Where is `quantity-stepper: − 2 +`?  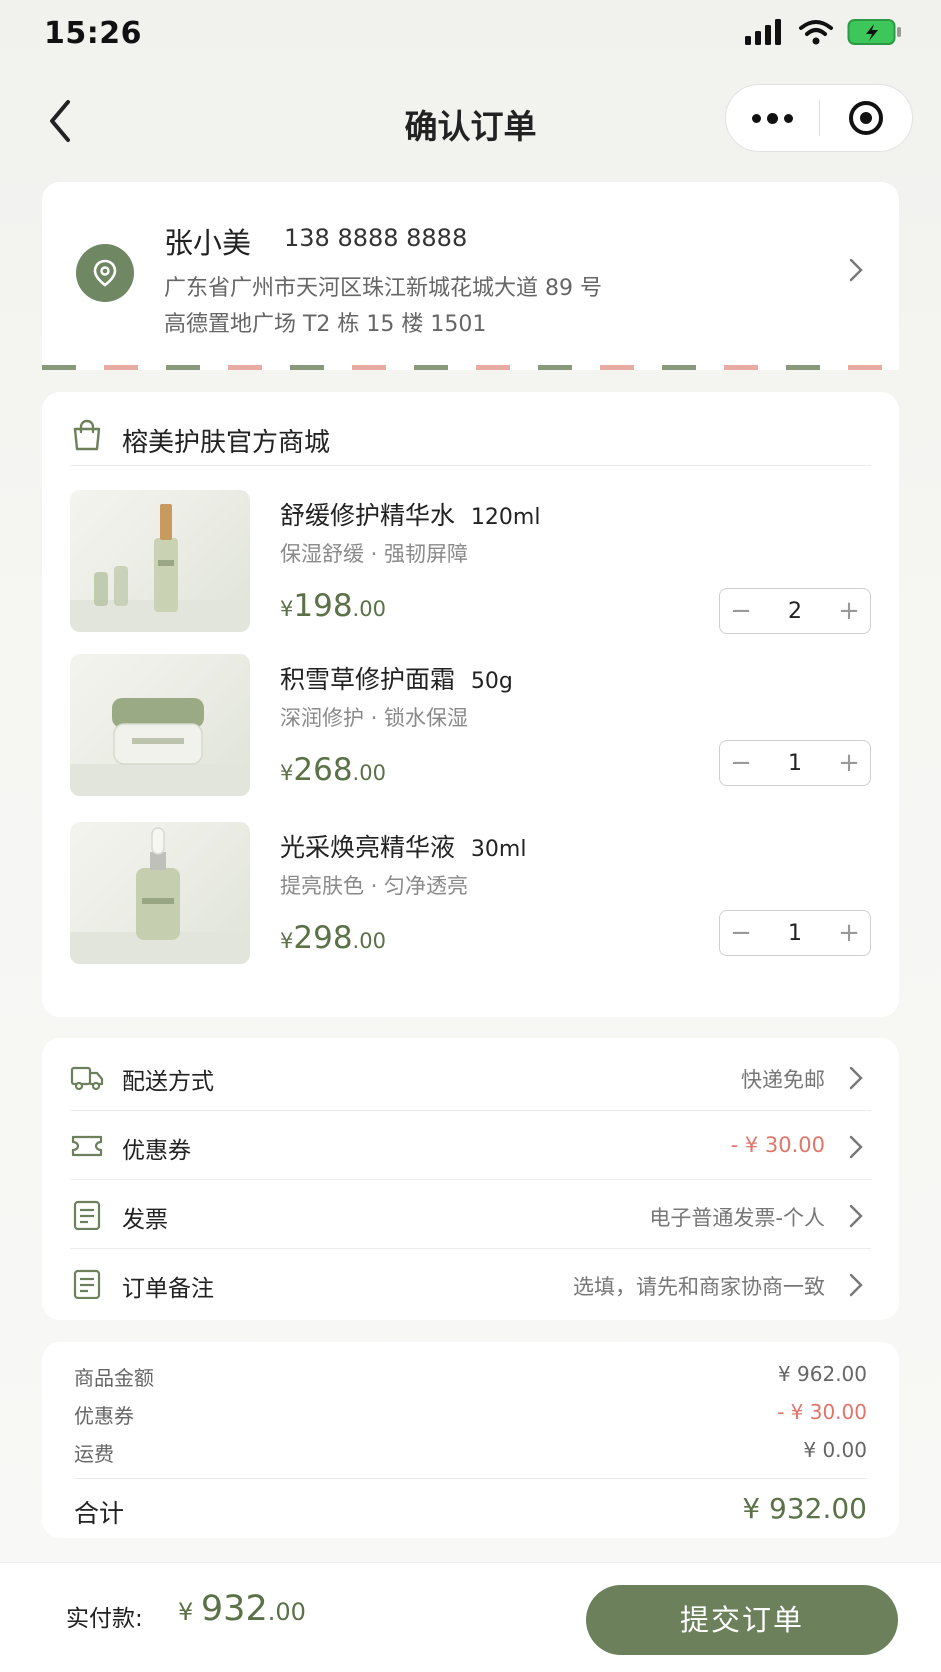
quantity-stepper: − 2 + is located at coordinates (795, 611).